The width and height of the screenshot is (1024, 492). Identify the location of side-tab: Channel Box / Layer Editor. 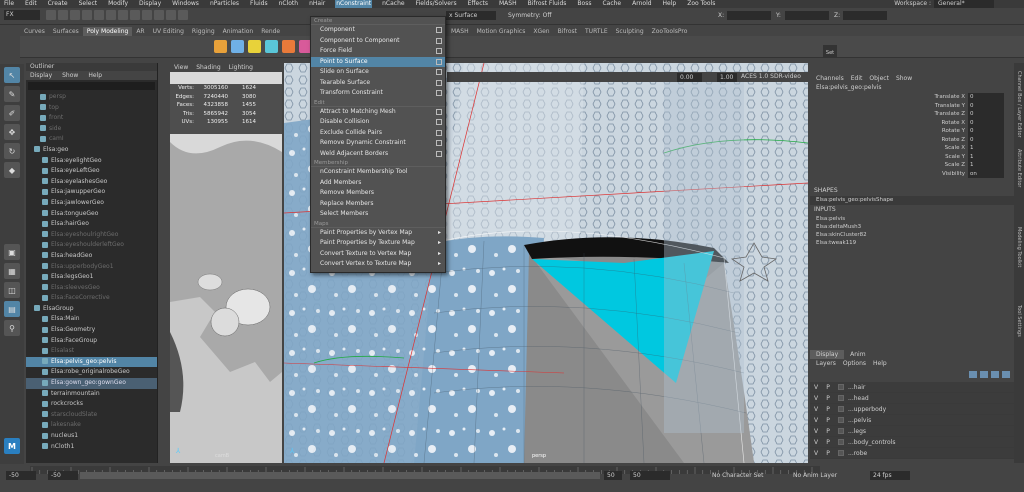
(1019, 106).